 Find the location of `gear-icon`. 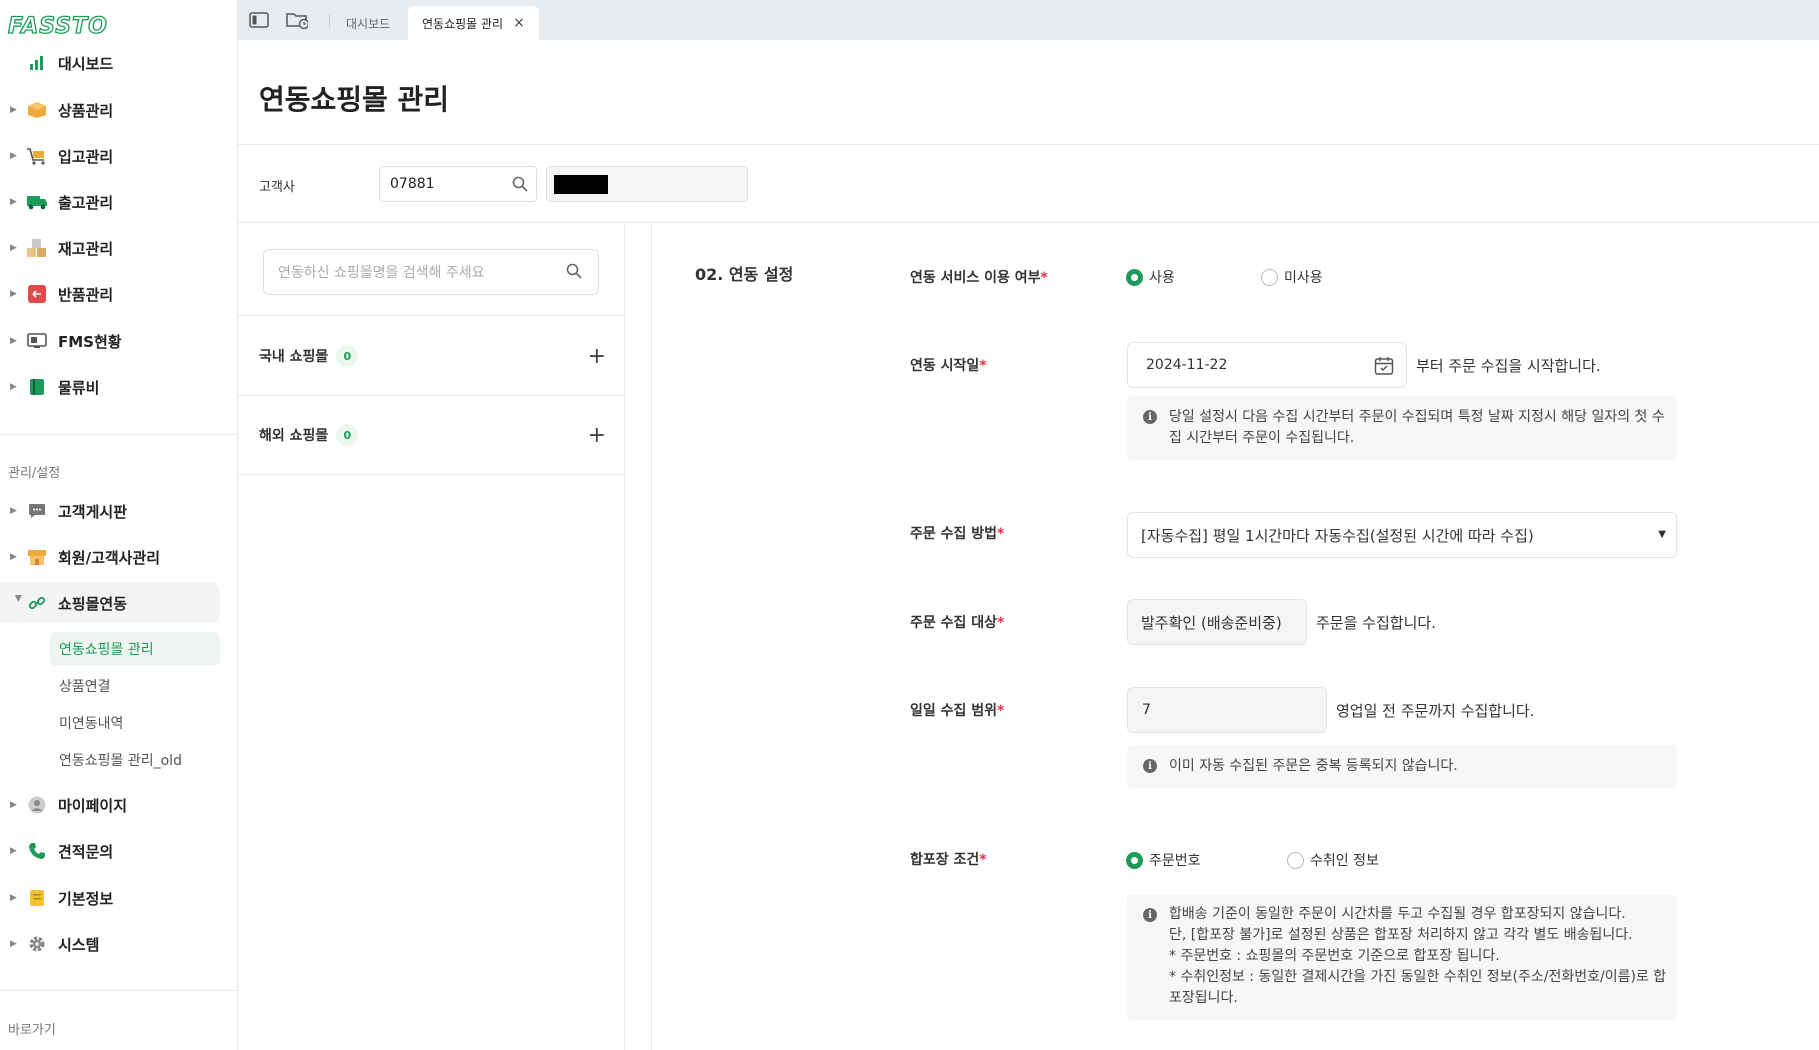

gear-icon is located at coordinates (37, 944).